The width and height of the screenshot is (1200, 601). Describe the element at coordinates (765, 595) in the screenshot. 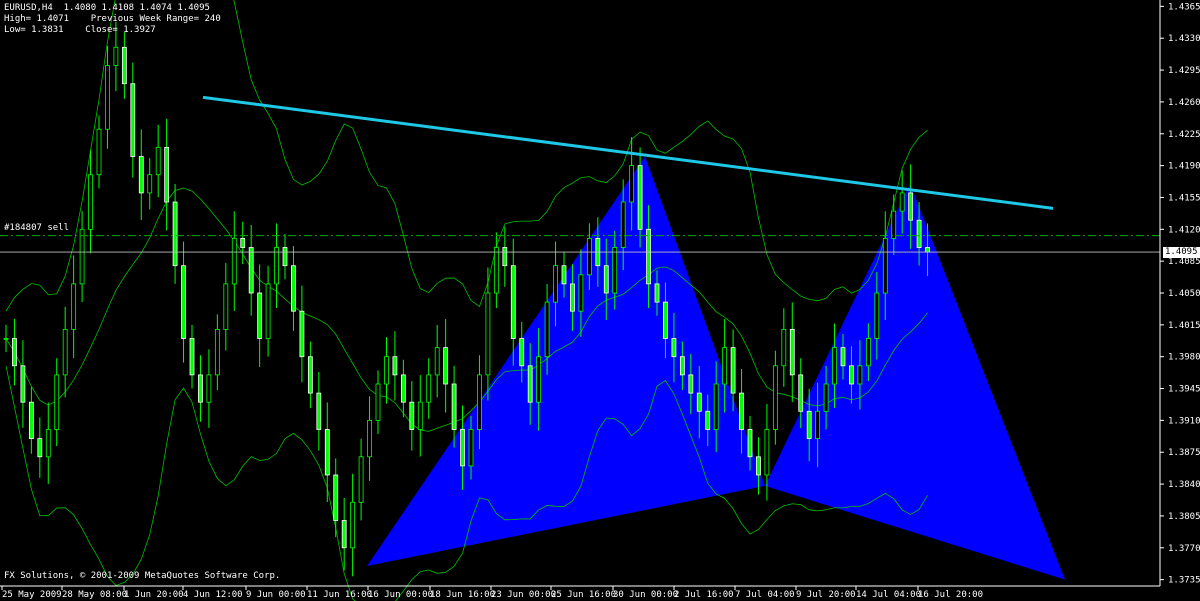

I see `time-tick-label: 7 Jul 04:00` at that location.